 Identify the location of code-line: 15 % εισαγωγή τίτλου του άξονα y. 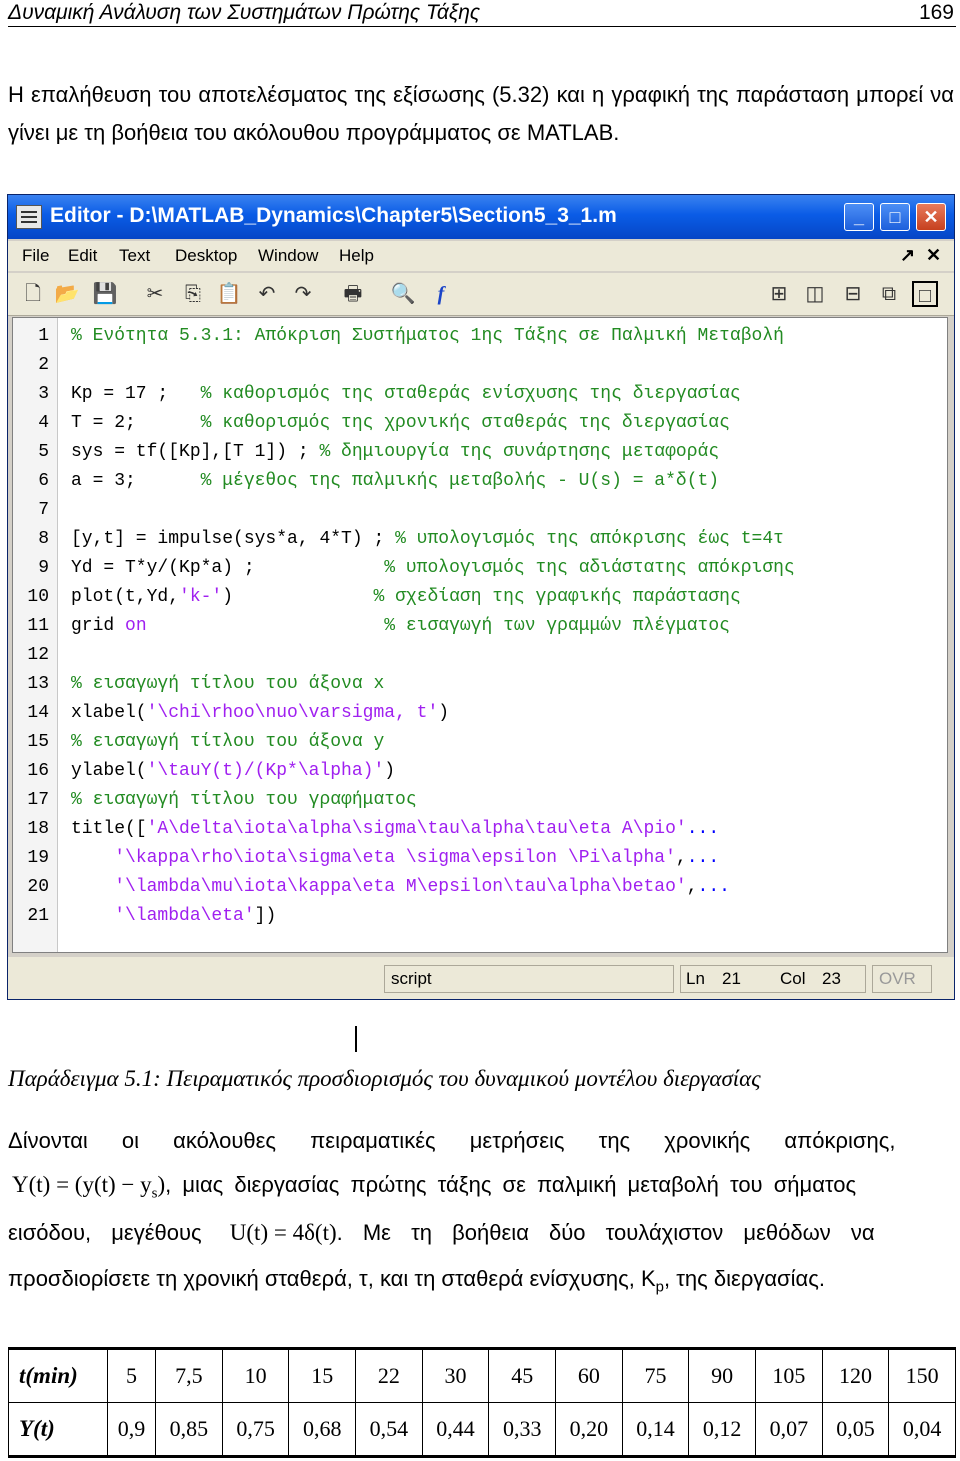
(480, 742).